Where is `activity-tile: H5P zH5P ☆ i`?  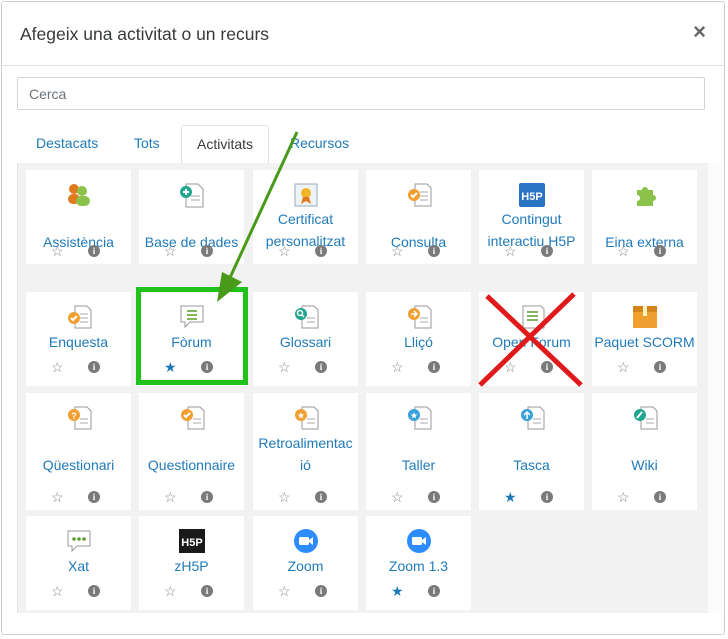
activity-tile: H5P zH5P ☆ i is located at coordinates (191, 563).